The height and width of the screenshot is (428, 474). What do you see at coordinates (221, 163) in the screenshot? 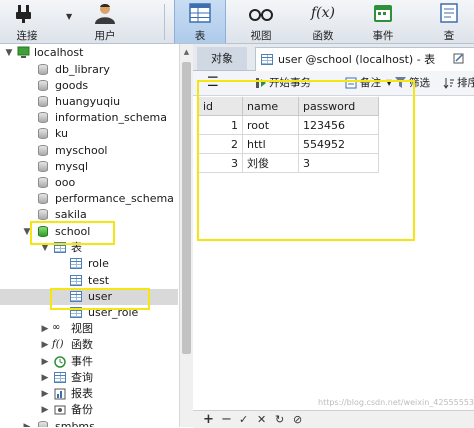
I see `cell-id: 3` at bounding box center [221, 163].